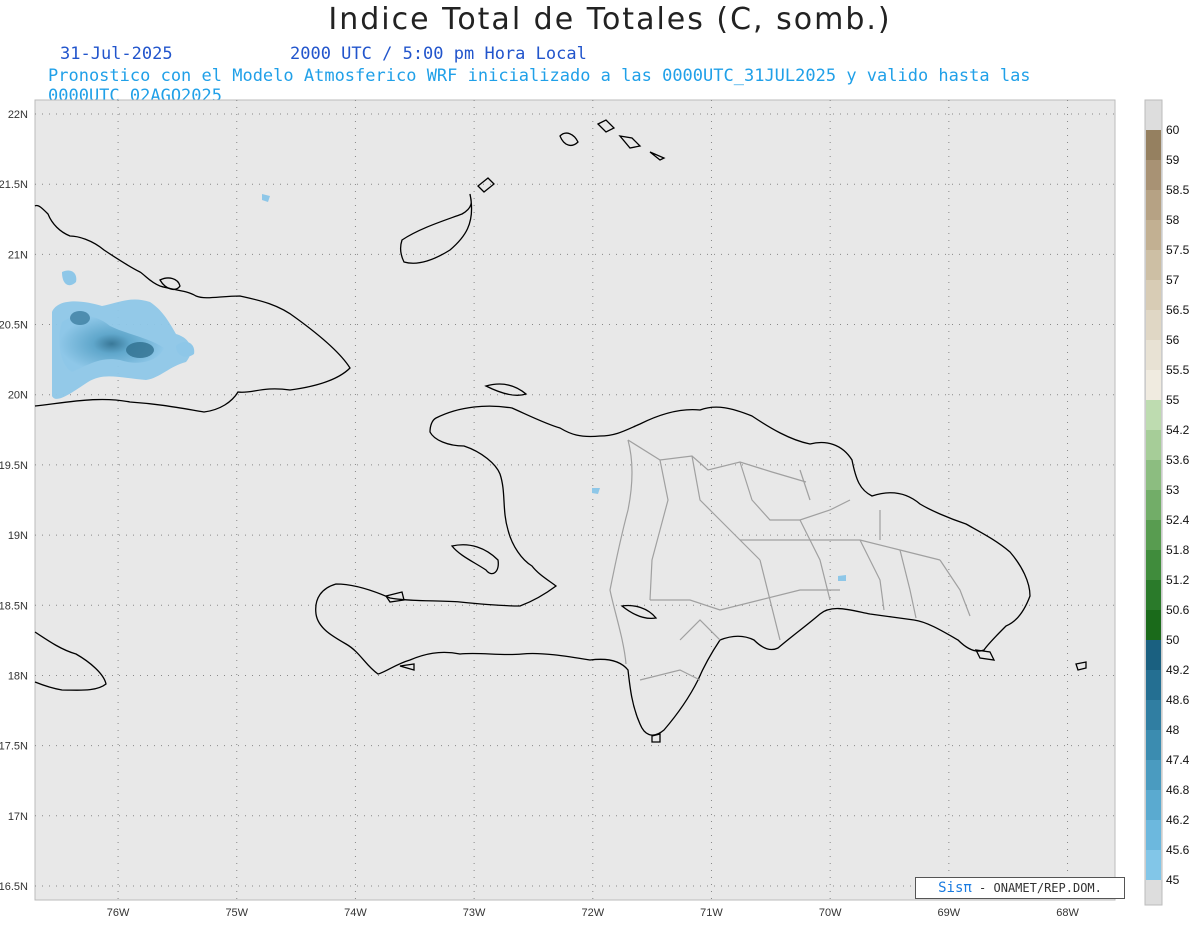 The image size is (1200, 927). What do you see at coordinates (1178, 850) in the screenshot?
I see `colorbar-label: 45.6` at bounding box center [1178, 850].